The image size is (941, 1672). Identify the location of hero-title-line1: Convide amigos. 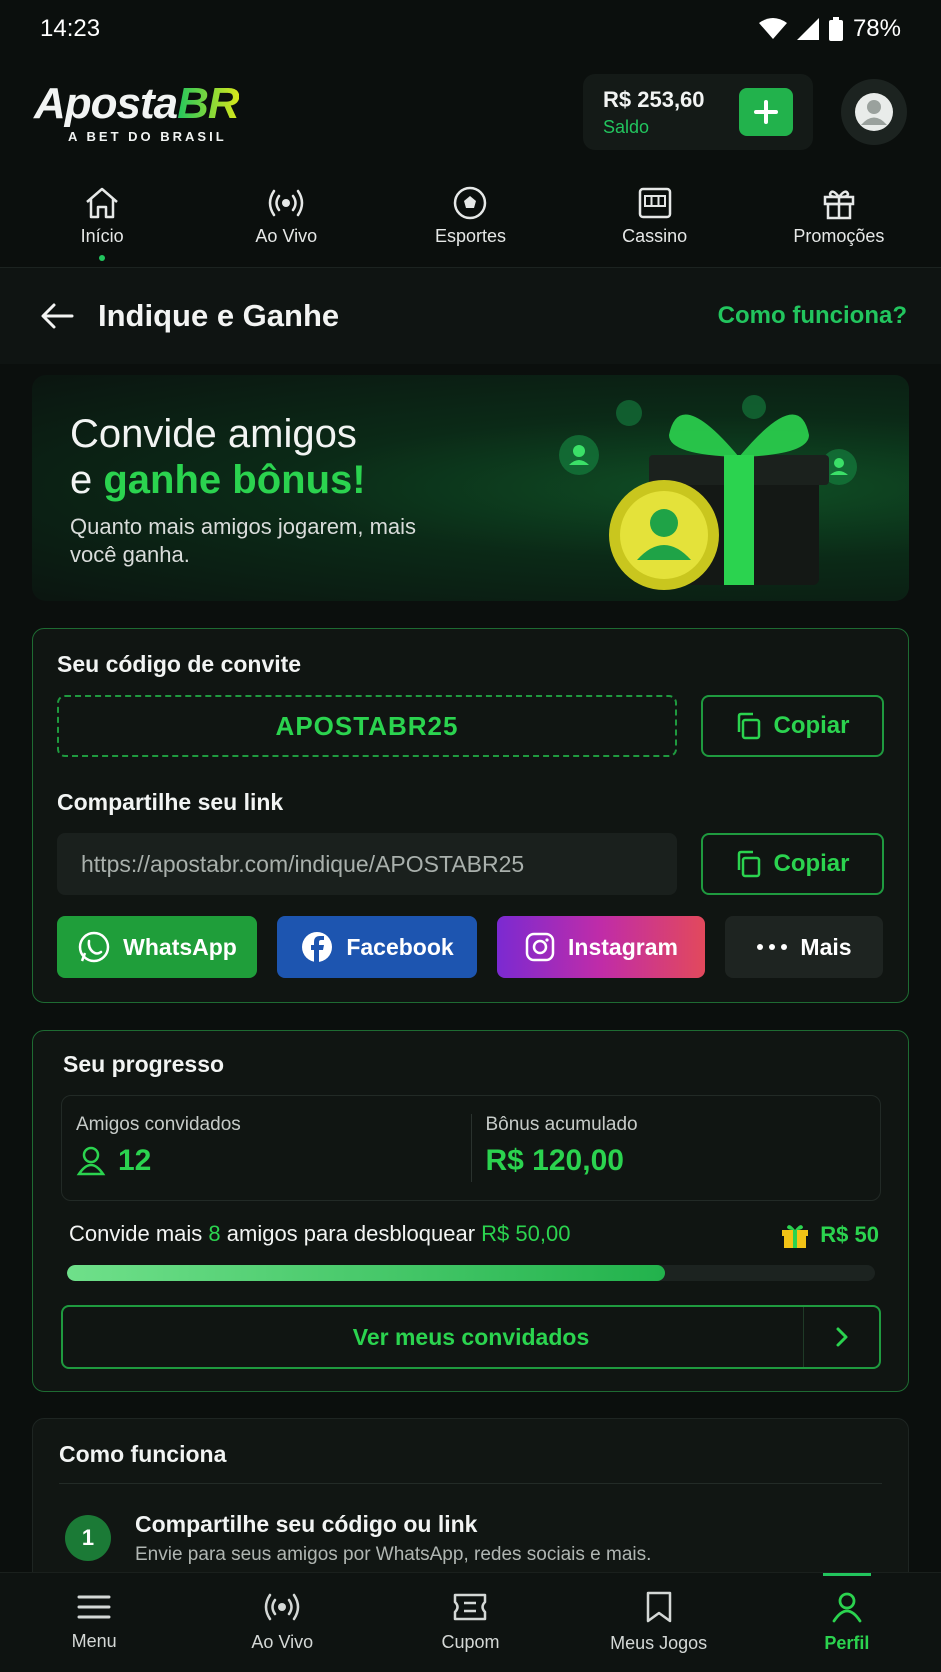
(213, 434).